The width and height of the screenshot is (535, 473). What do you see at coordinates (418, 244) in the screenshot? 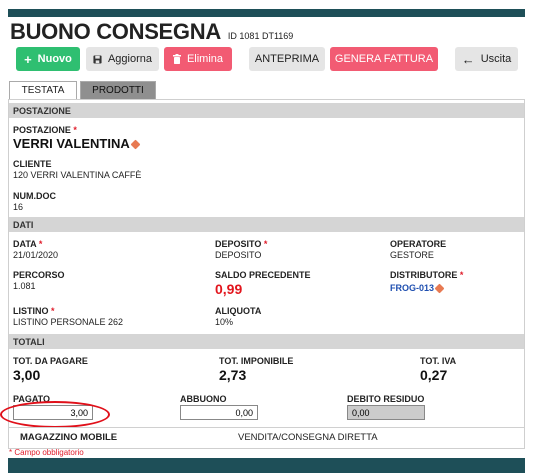
I see `operatore-label: OPERATORE` at bounding box center [418, 244].